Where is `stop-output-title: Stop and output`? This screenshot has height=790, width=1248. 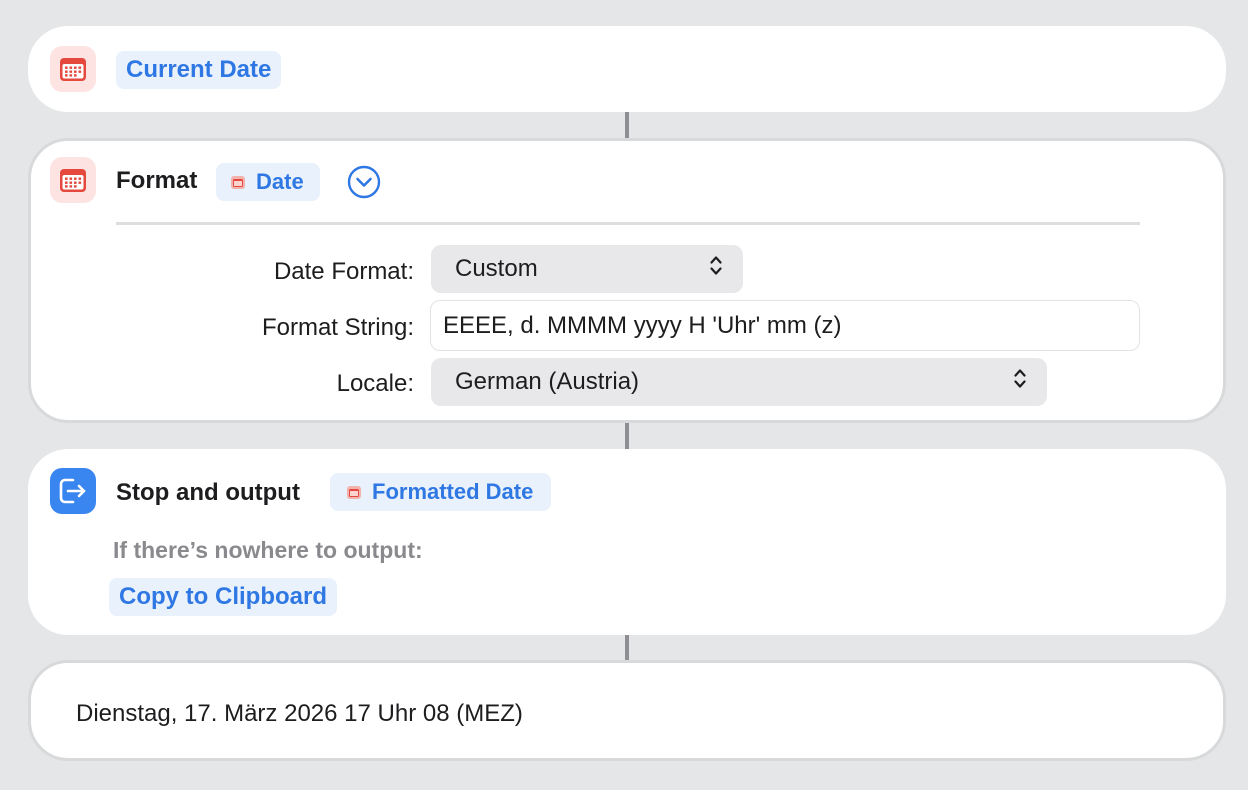 stop-output-title: Stop and output is located at coordinates (208, 492).